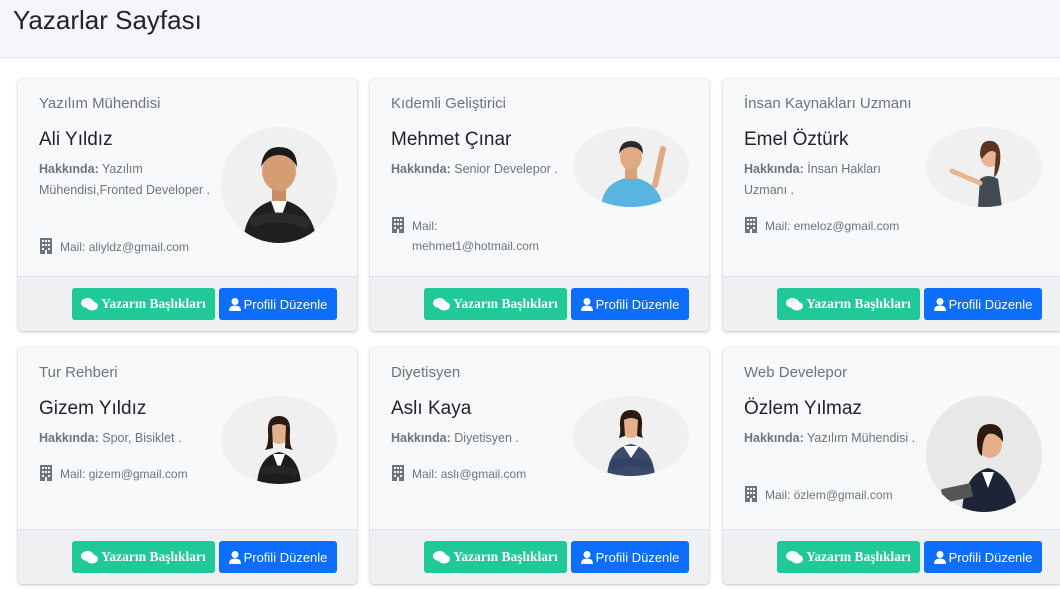 The width and height of the screenshot is (1060, 589). What do you see at coordinates (803, 408) in the screenshot?
I see `author-name: Özlem Yılmaz` at bounding box center [803, 408].